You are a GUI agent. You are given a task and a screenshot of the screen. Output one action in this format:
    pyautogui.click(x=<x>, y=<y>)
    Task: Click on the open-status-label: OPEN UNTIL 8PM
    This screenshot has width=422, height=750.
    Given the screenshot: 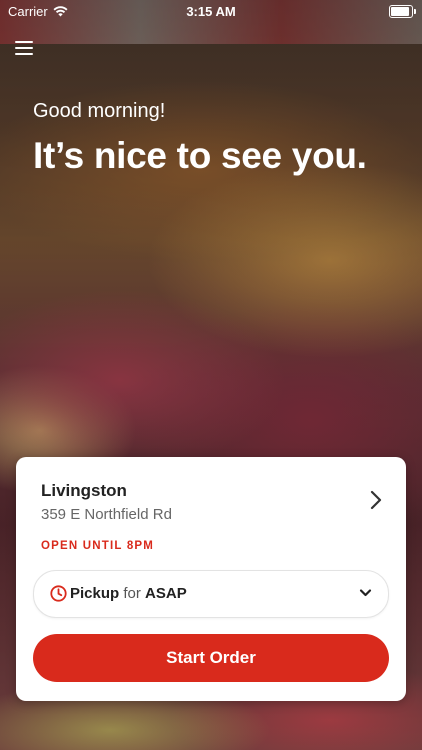 What is the action you would take?
    pyautogui.click(x=98, y=546)
    